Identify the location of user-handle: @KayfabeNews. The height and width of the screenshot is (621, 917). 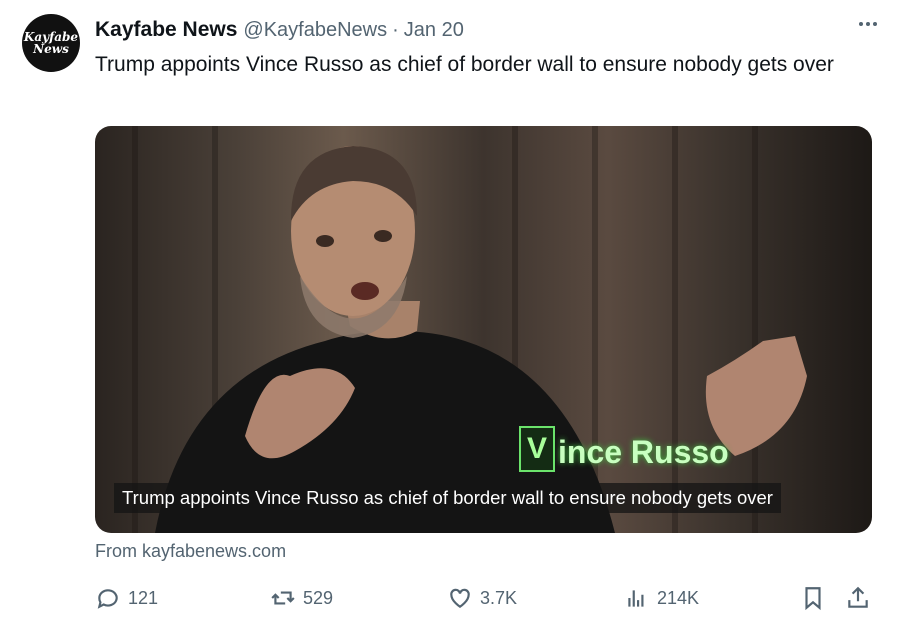
(315, 30).